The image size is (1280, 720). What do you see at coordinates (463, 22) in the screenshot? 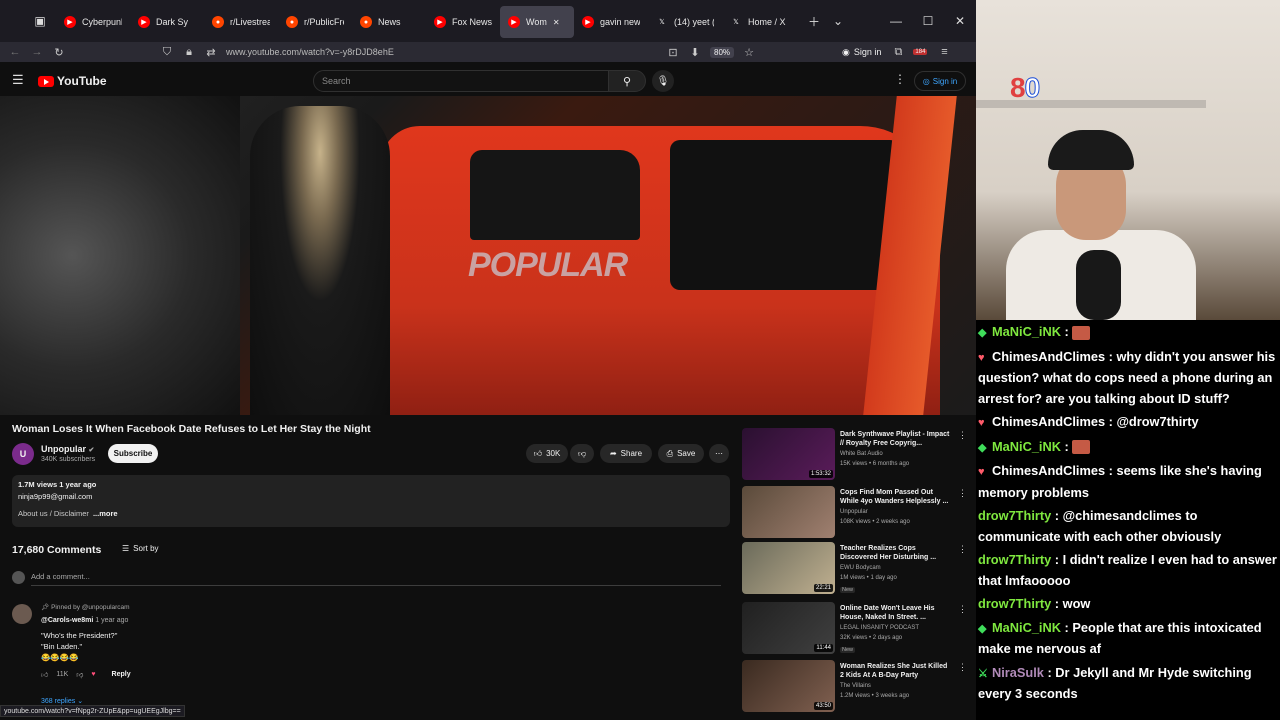
I see `browser-tab: ▶ Fox News -` at bounding box center [463, 22].